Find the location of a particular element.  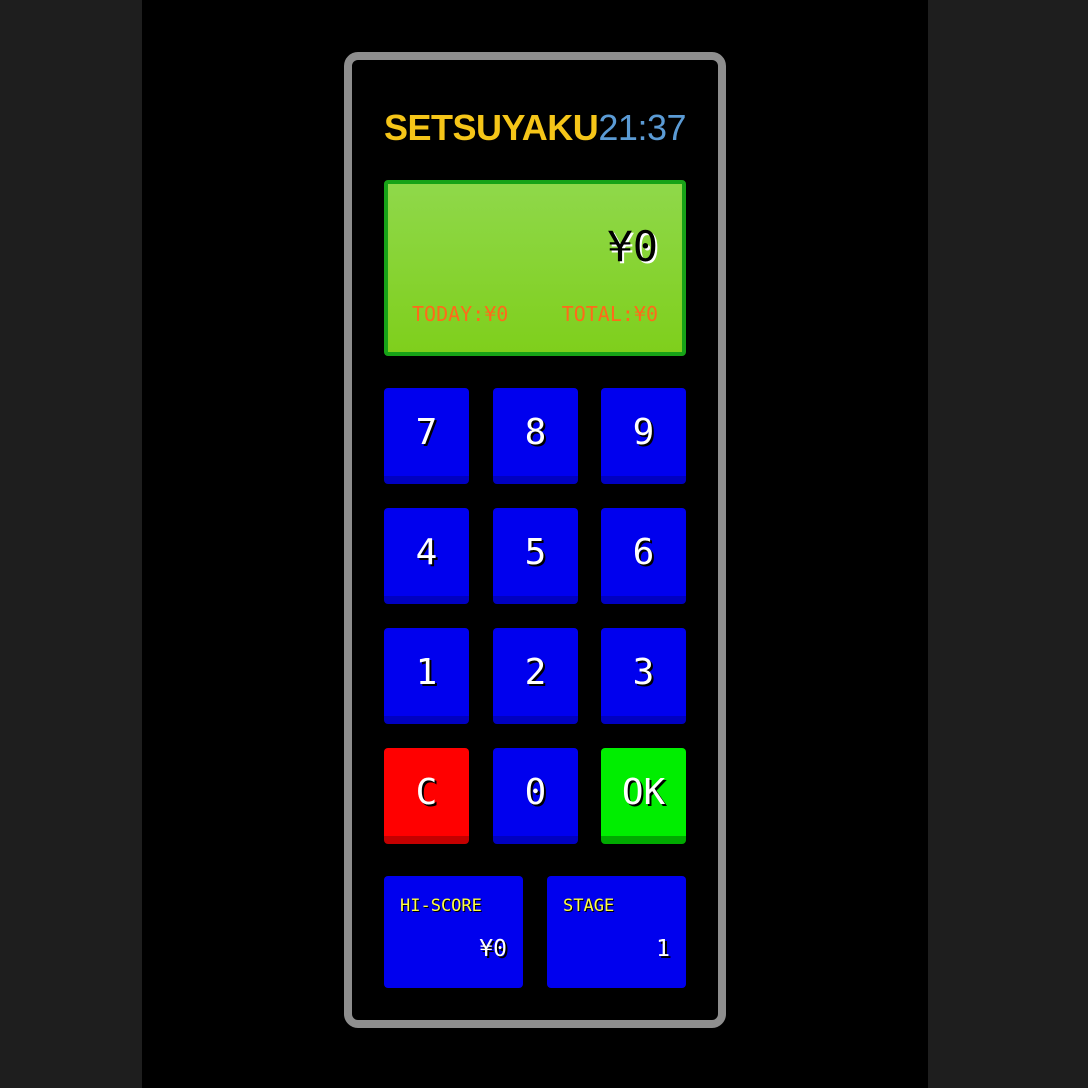

key-6: 6 is located at coordinates (643, 556).